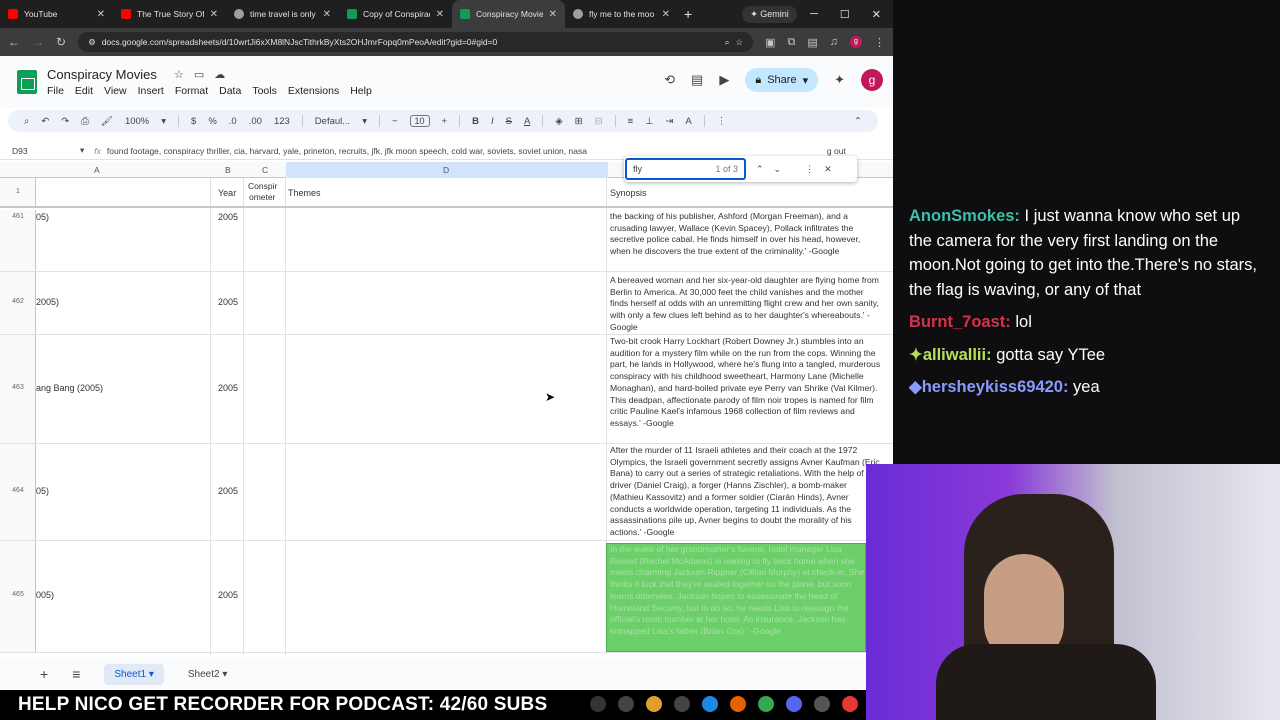 The image size is (1280, 720). Describe the element at coordinates (769, 14) in the screenshot. I see `gemini-button: ✦ Gemini` at that location.